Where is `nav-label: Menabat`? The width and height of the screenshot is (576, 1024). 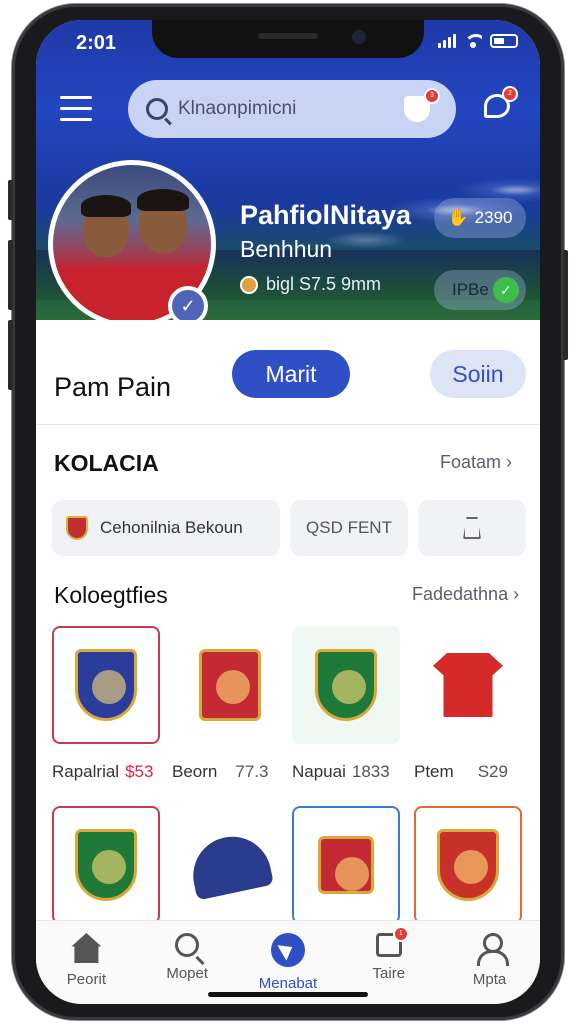 nav-label: Menabat is located at coordinates (288, 983).